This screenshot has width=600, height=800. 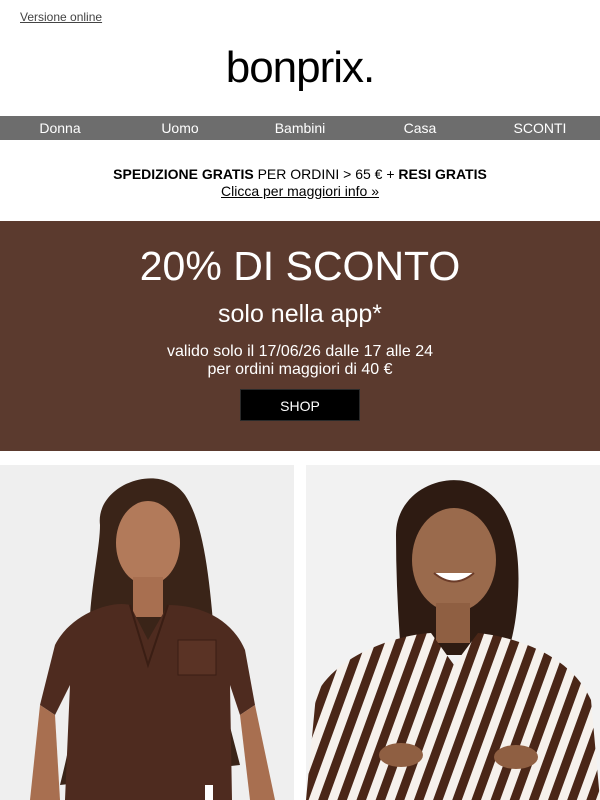 I want to click on online-version-link: Versione online, so click(x=61, y=17).